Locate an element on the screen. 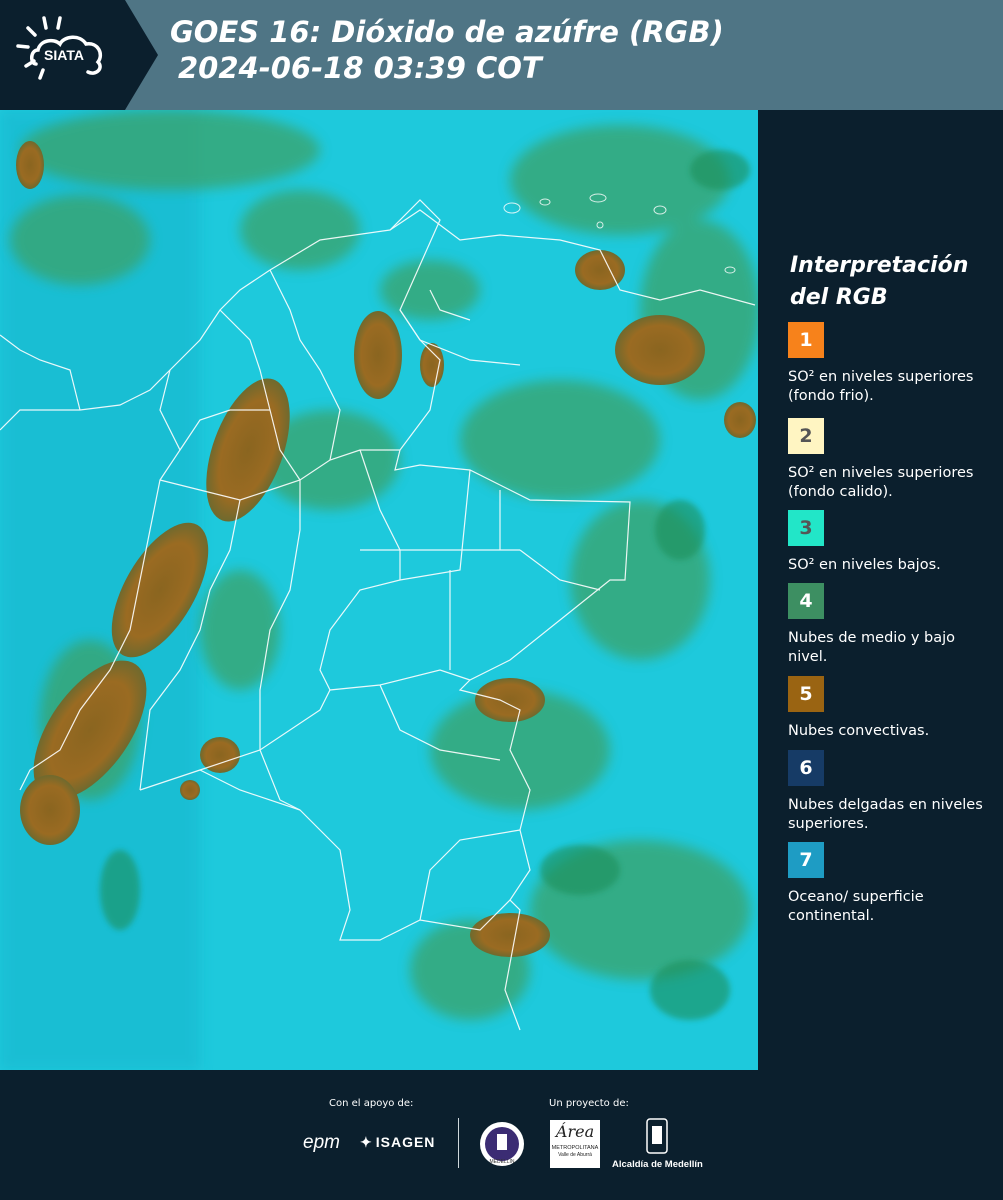 The width and height of the screenshot is (1003, 1200). isagen-logo-text: ISAGEN is located at coordinates (405, 1142).